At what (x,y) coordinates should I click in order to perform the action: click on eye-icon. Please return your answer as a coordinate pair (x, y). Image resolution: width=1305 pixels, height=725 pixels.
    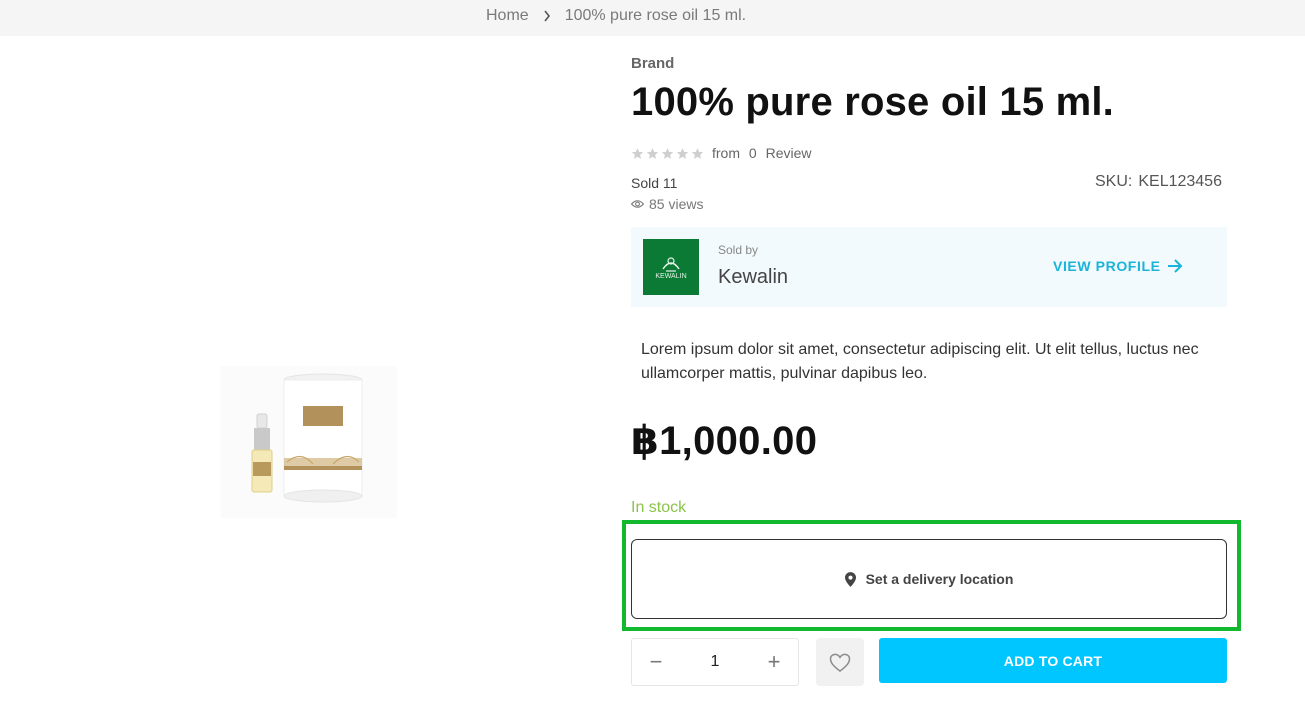
    Looking at the image, I should click on (637, 204).